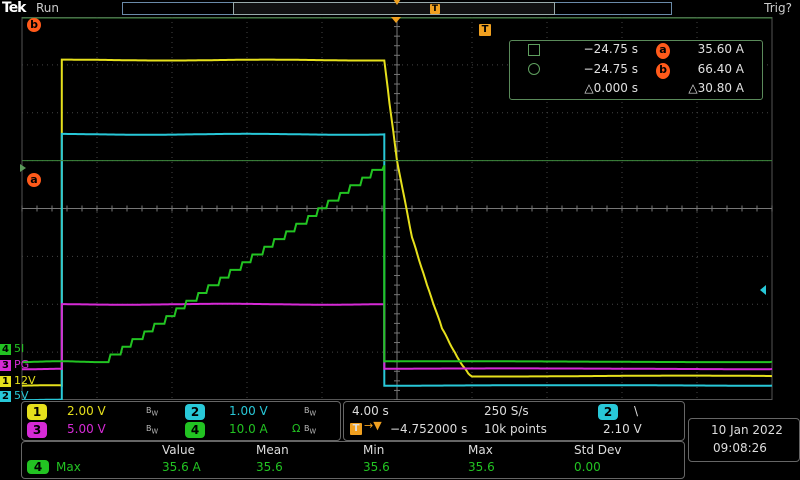 This screenshot has height=480, width=800. I want to click on meas-header-min: Min, so click(374, 450).